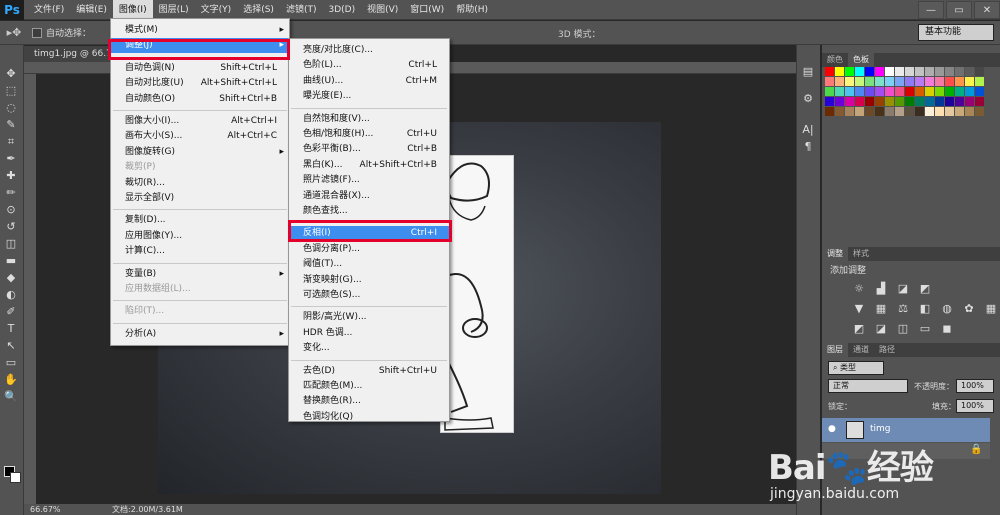 The height and width of the screenshot is (515, 1000). What do you see at coordinates (200, 99) in the screenshot?
I see `menu-item: 自动颜色(O) Shift+Ctrl+B` at bounding box center [200, 99].